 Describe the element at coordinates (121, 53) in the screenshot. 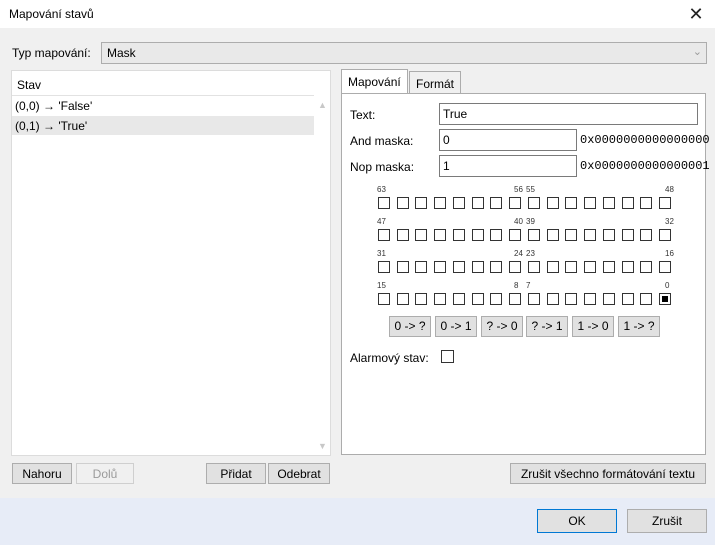

I see `mapping-type-value: Mask` at that location.